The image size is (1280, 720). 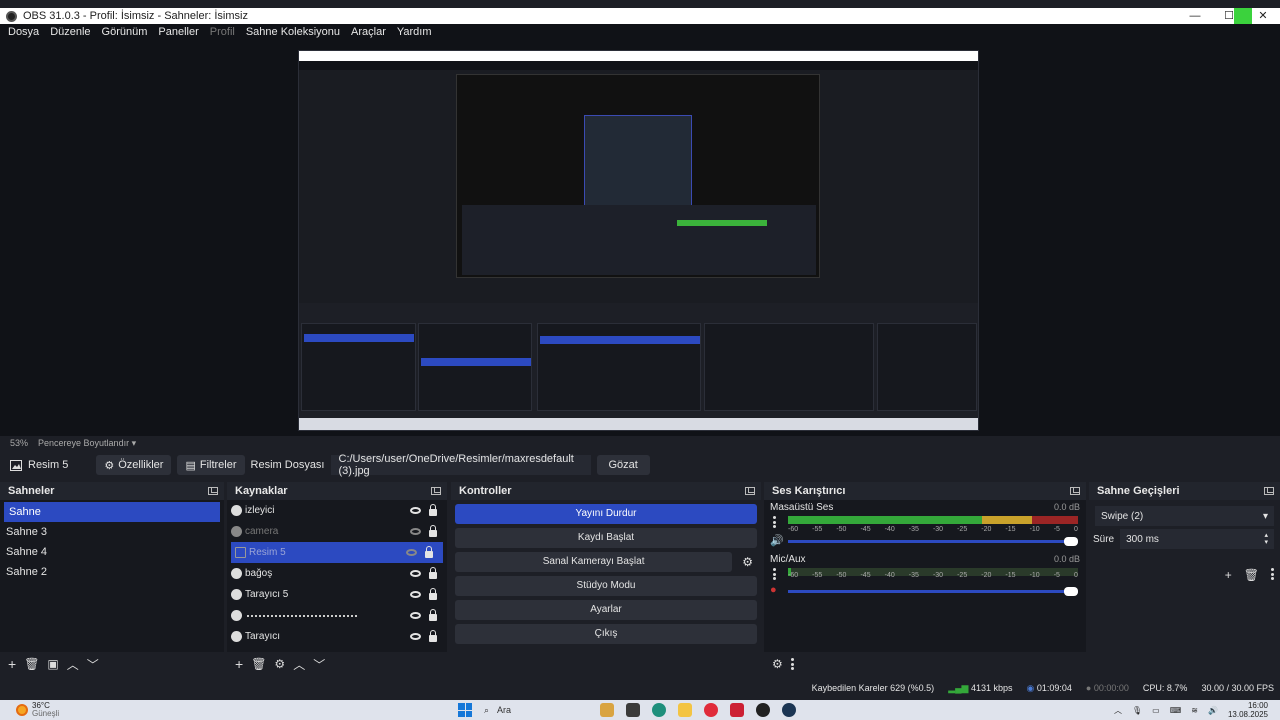 I want to click on exit-button: Çıkış, so click(x=606, y=634).